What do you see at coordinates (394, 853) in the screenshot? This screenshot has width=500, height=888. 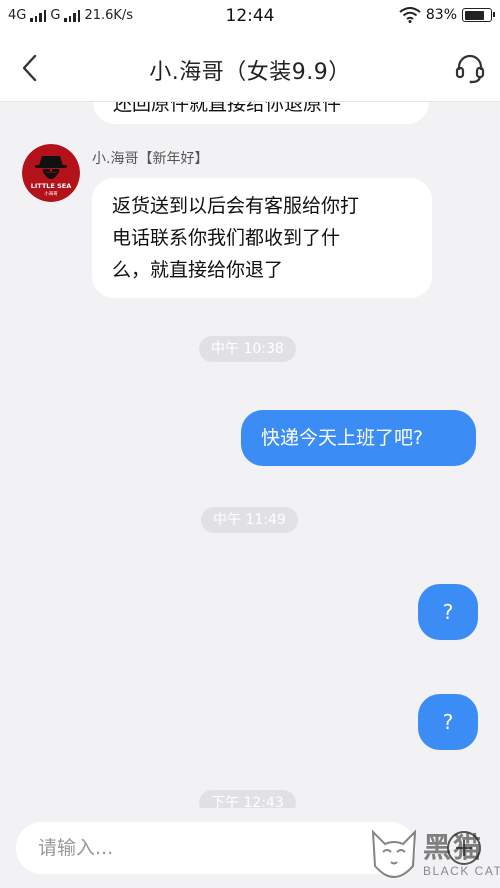 I see `cat-logo-icon` at bounding box center [394, 853].